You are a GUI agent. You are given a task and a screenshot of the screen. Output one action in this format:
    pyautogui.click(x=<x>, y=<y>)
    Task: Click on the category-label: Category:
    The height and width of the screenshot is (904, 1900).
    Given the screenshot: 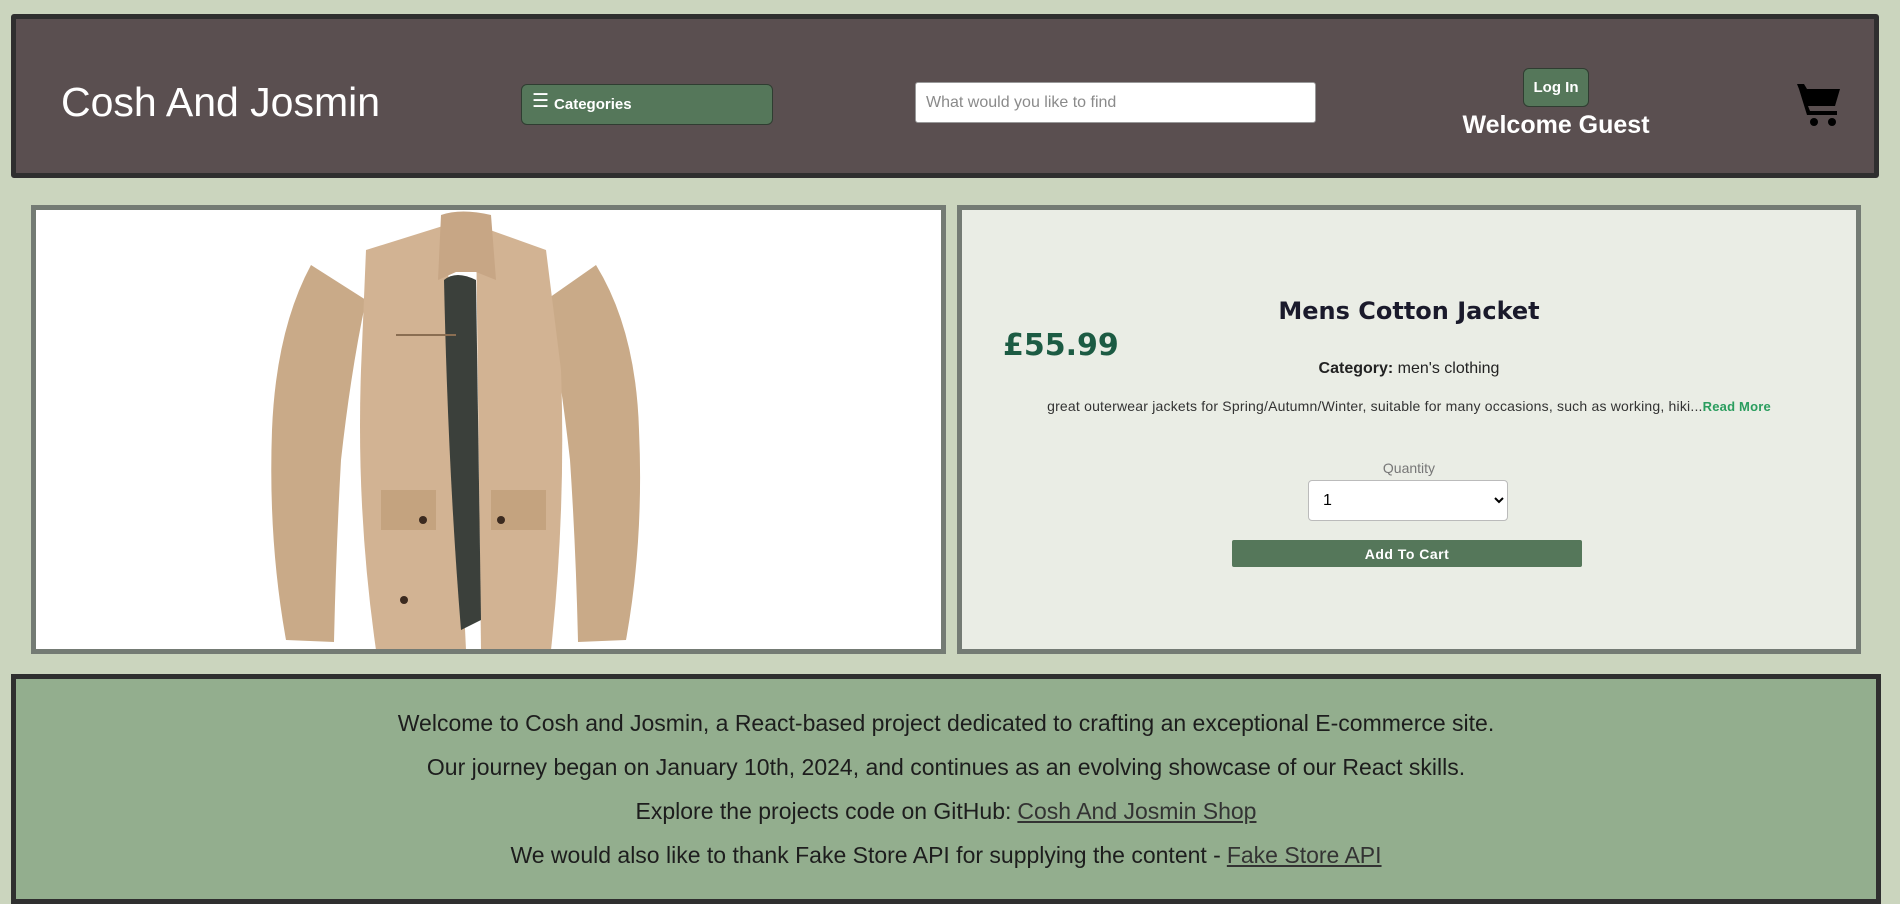 What is the action you would take?
    pyautogui.click(x=1356, y=368)
    